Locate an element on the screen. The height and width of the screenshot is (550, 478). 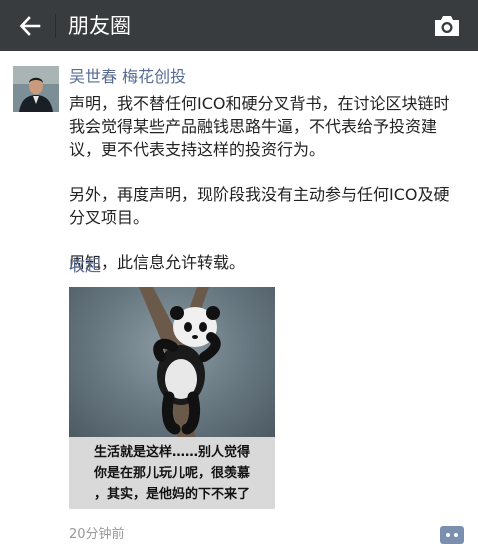
caption-line: 你是在那儿玩儿呢，很羡慕 is located at coordinates (171, 473).